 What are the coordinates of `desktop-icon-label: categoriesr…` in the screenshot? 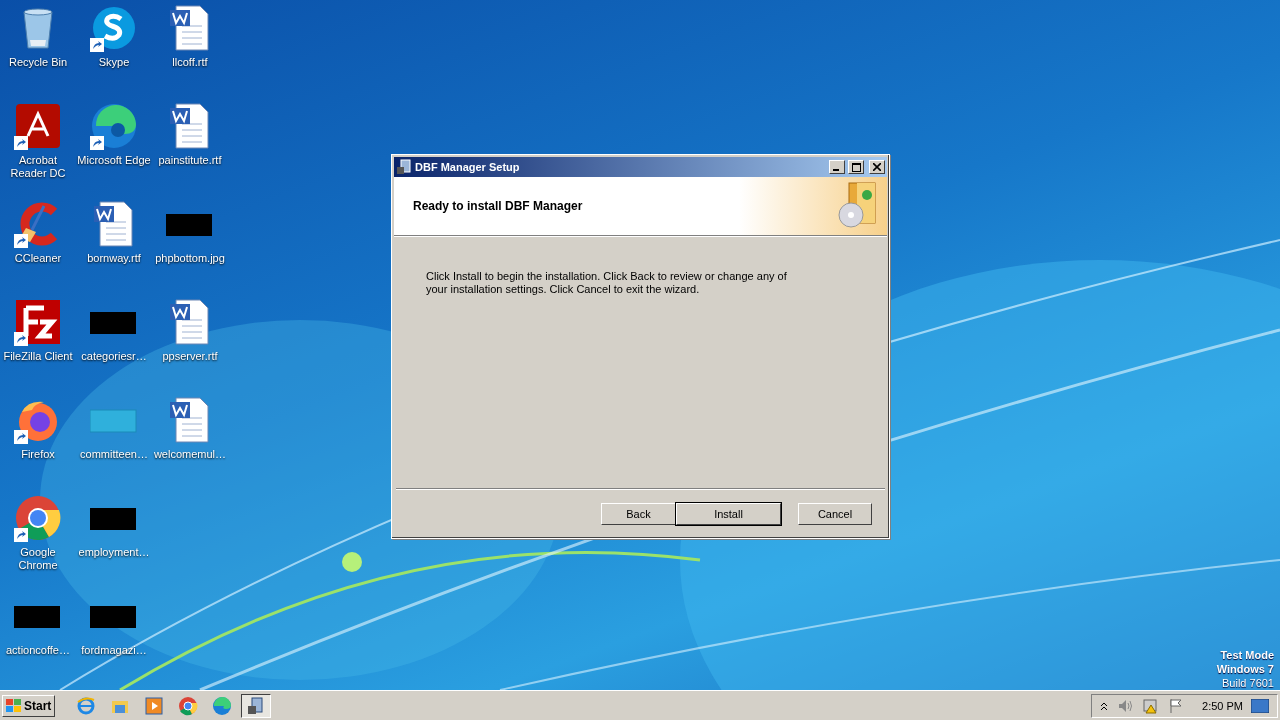 It's located at (114, 356).